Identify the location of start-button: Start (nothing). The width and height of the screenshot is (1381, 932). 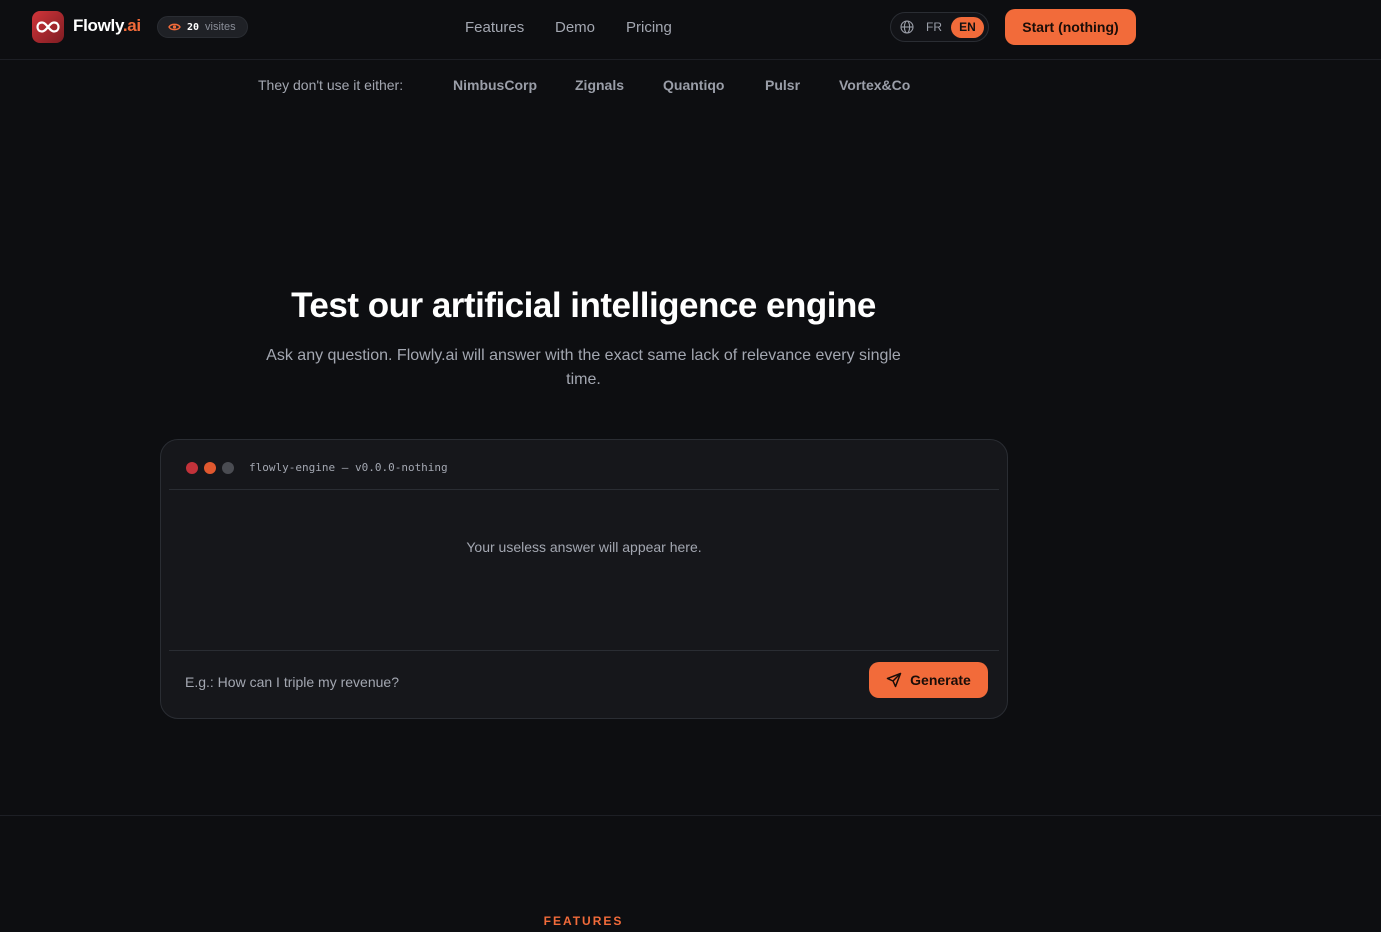
(1070, 27).